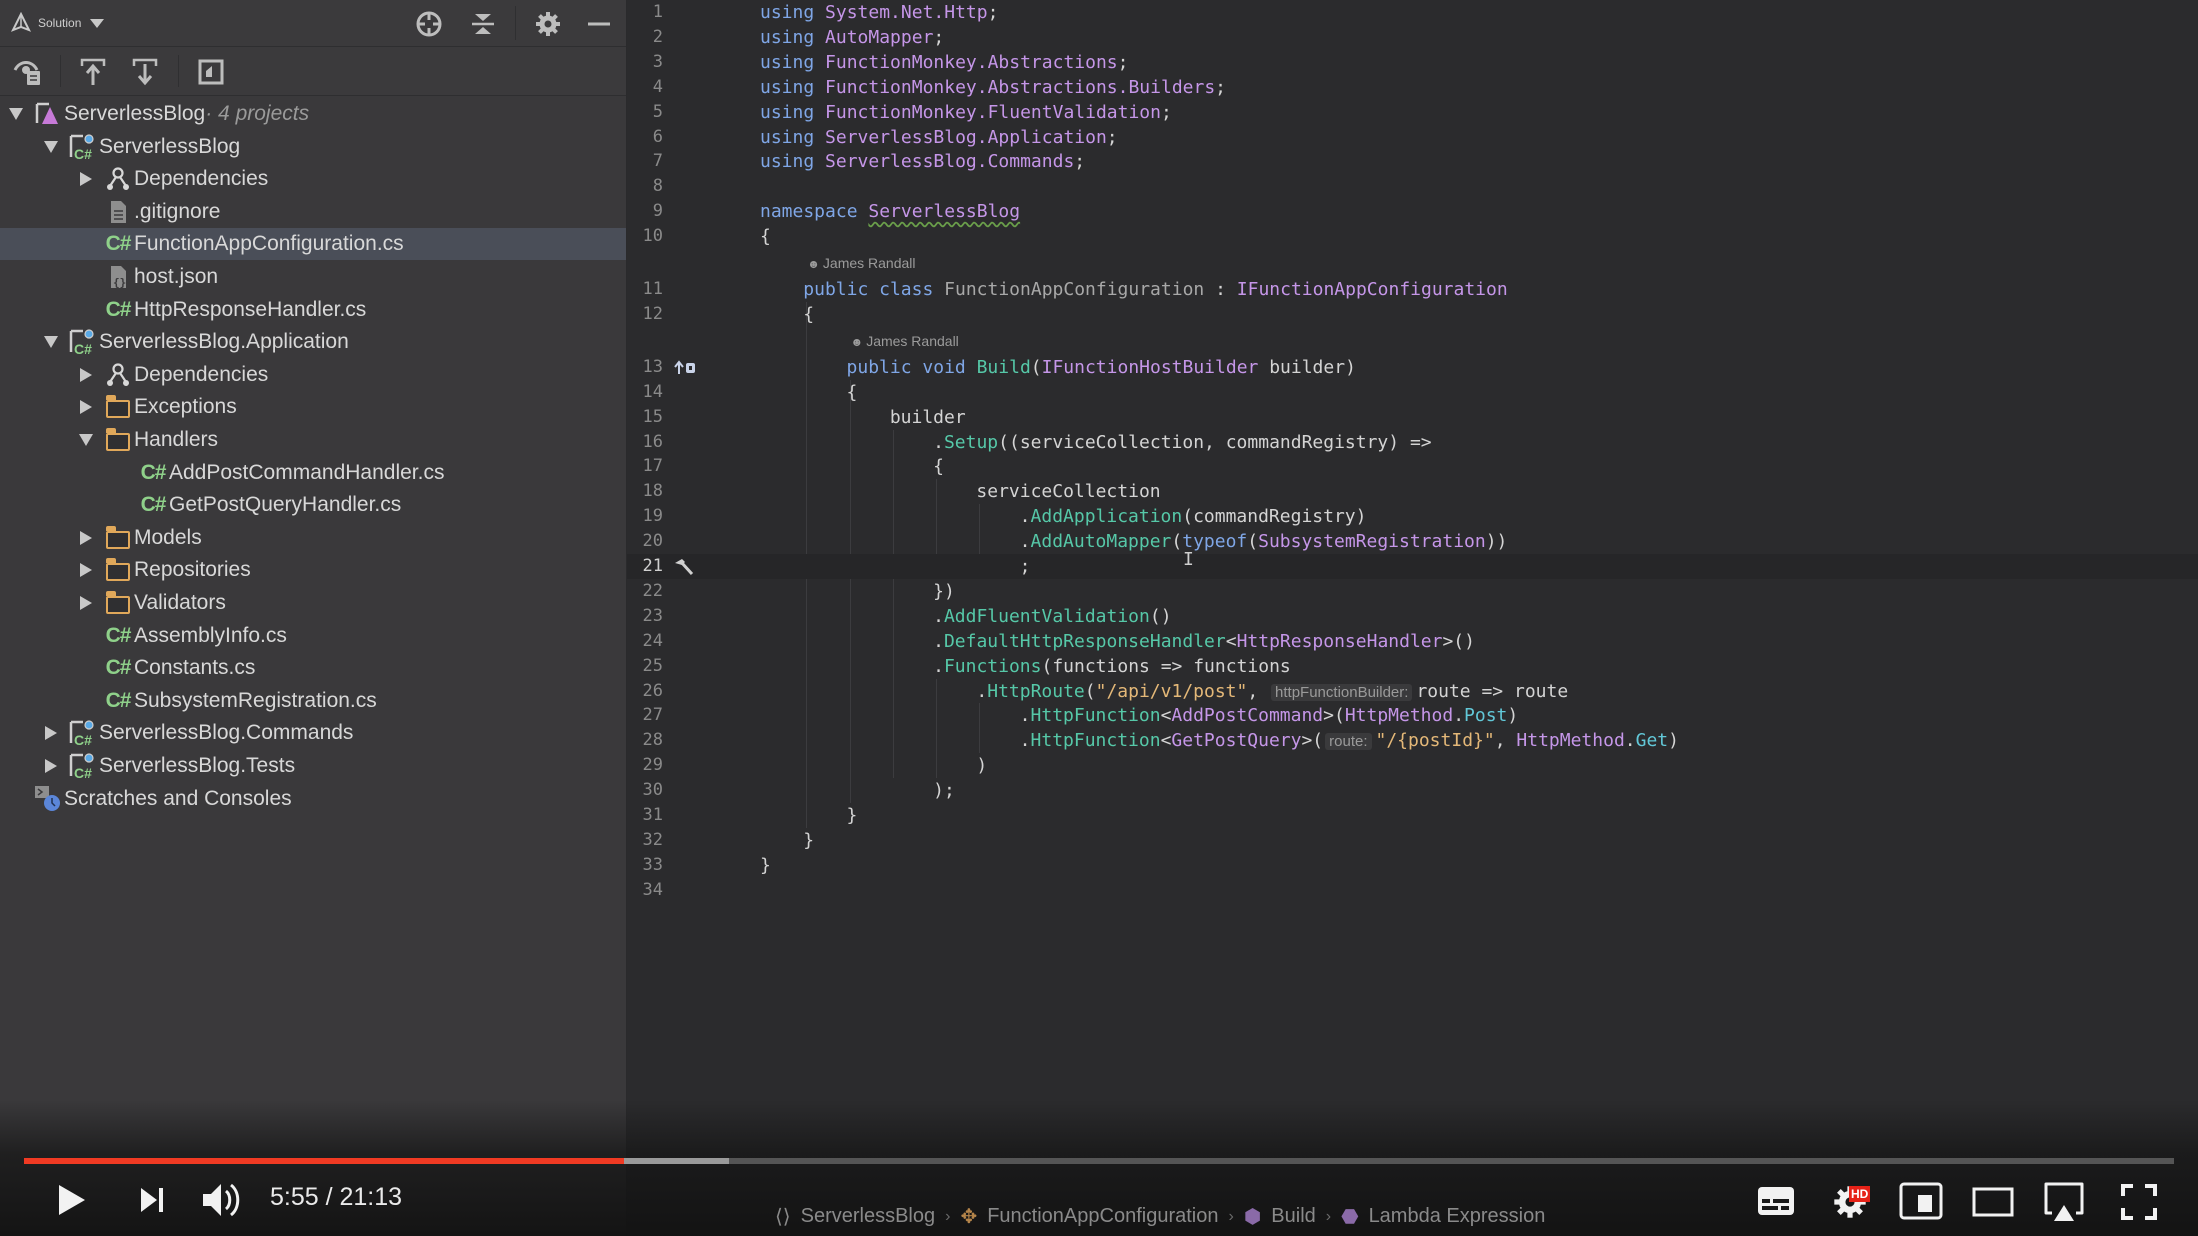 This screenshot has width=2198, height=1236. Describe the element at coordinates (1412, 211) in the screenshot. I see `code-line: 9 namespace ServerlessBlog` at that location.